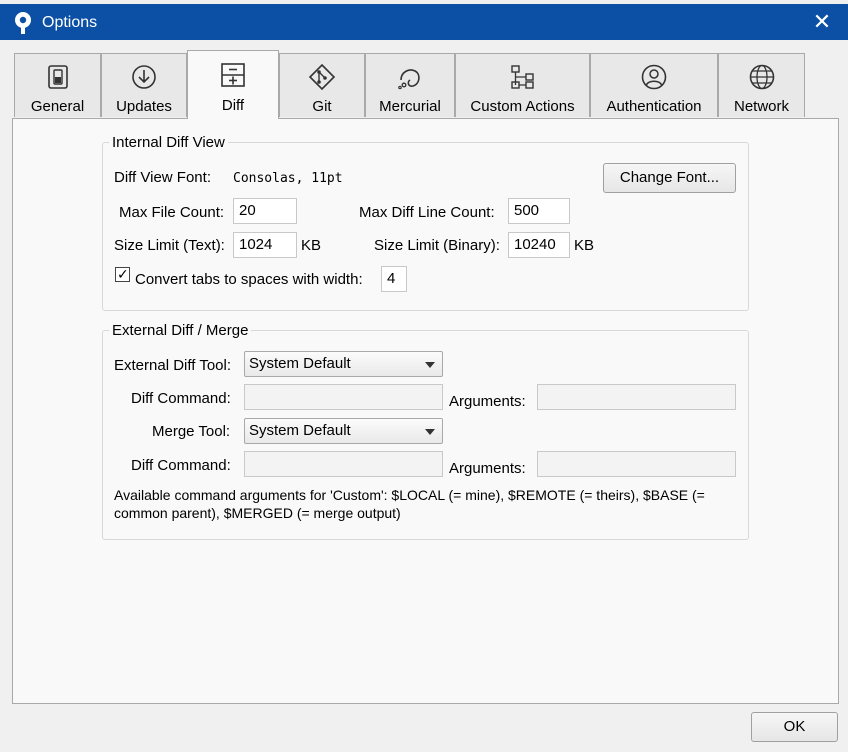 The image size is (848, 752). I want to click on max-file-count-input: 20, so click(265, 211).